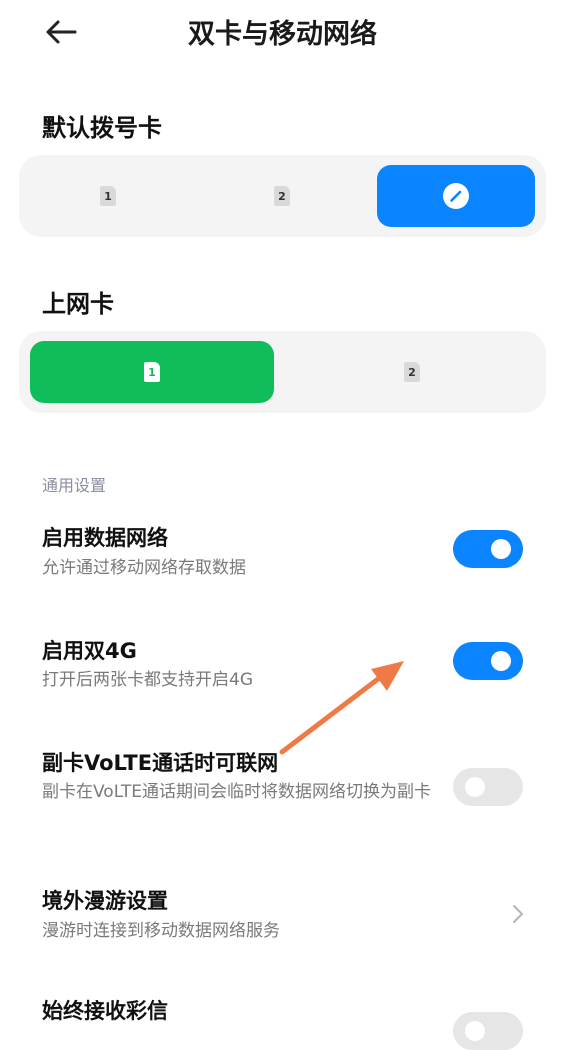 The height and width of the screenshot is (1050, 565). What do you see at coordinates (74, 485) in the screenshot?
I see `general-settings-header: 通用设置` at bounding box center [74, 485].